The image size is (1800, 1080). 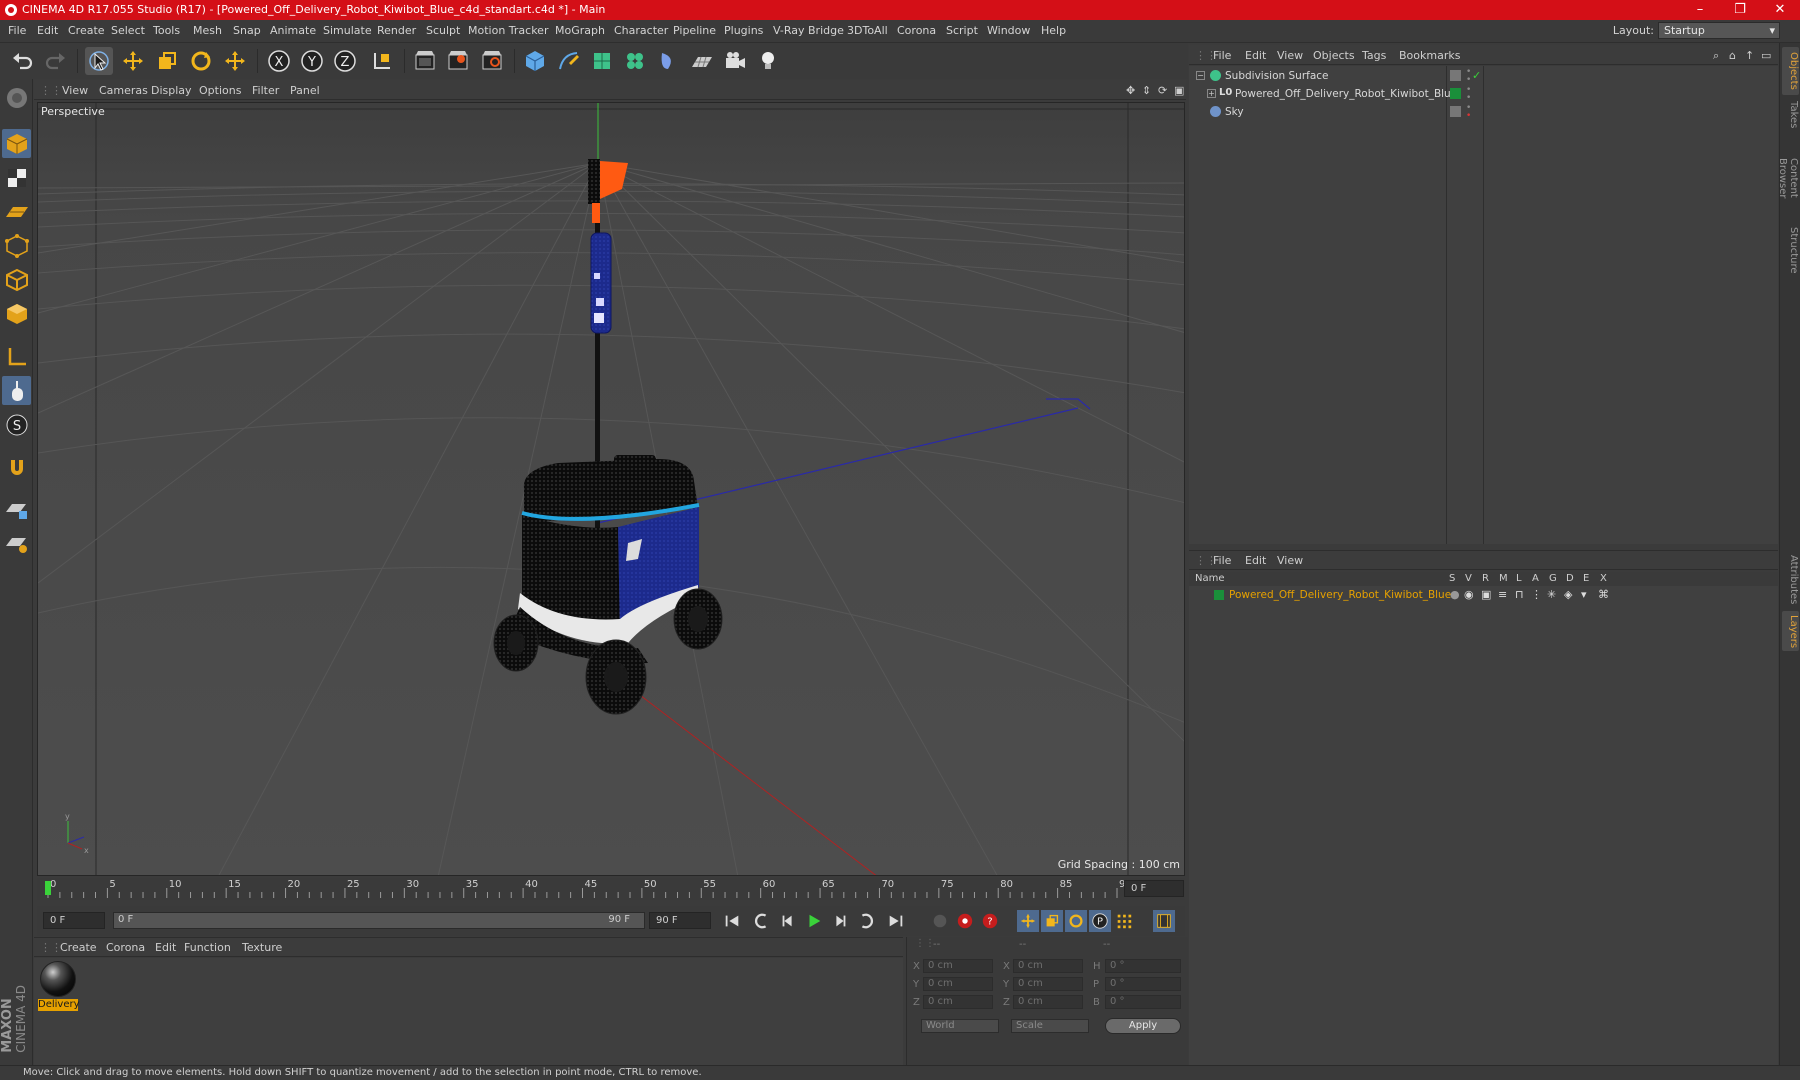 What do you see at coordinates (732, 921) in the screenshot?
I see `goto-start-icon` at bounding box center [732, 921].